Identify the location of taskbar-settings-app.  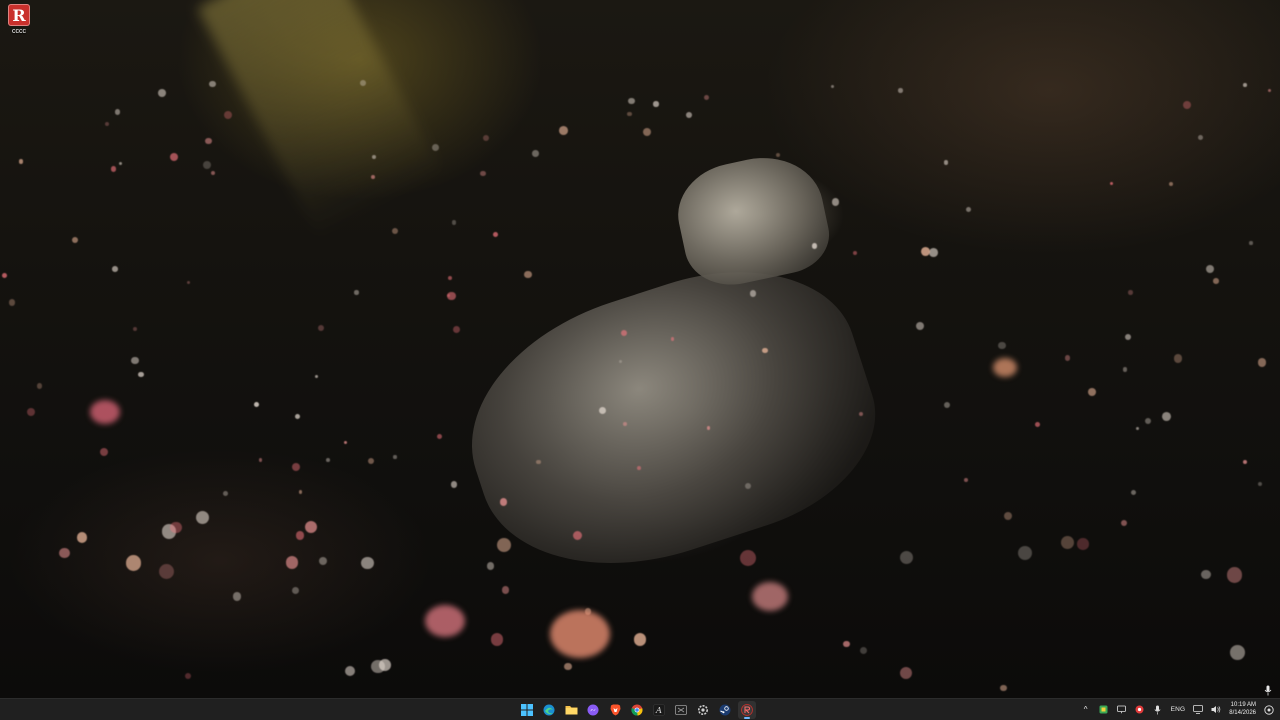
(703, 710).